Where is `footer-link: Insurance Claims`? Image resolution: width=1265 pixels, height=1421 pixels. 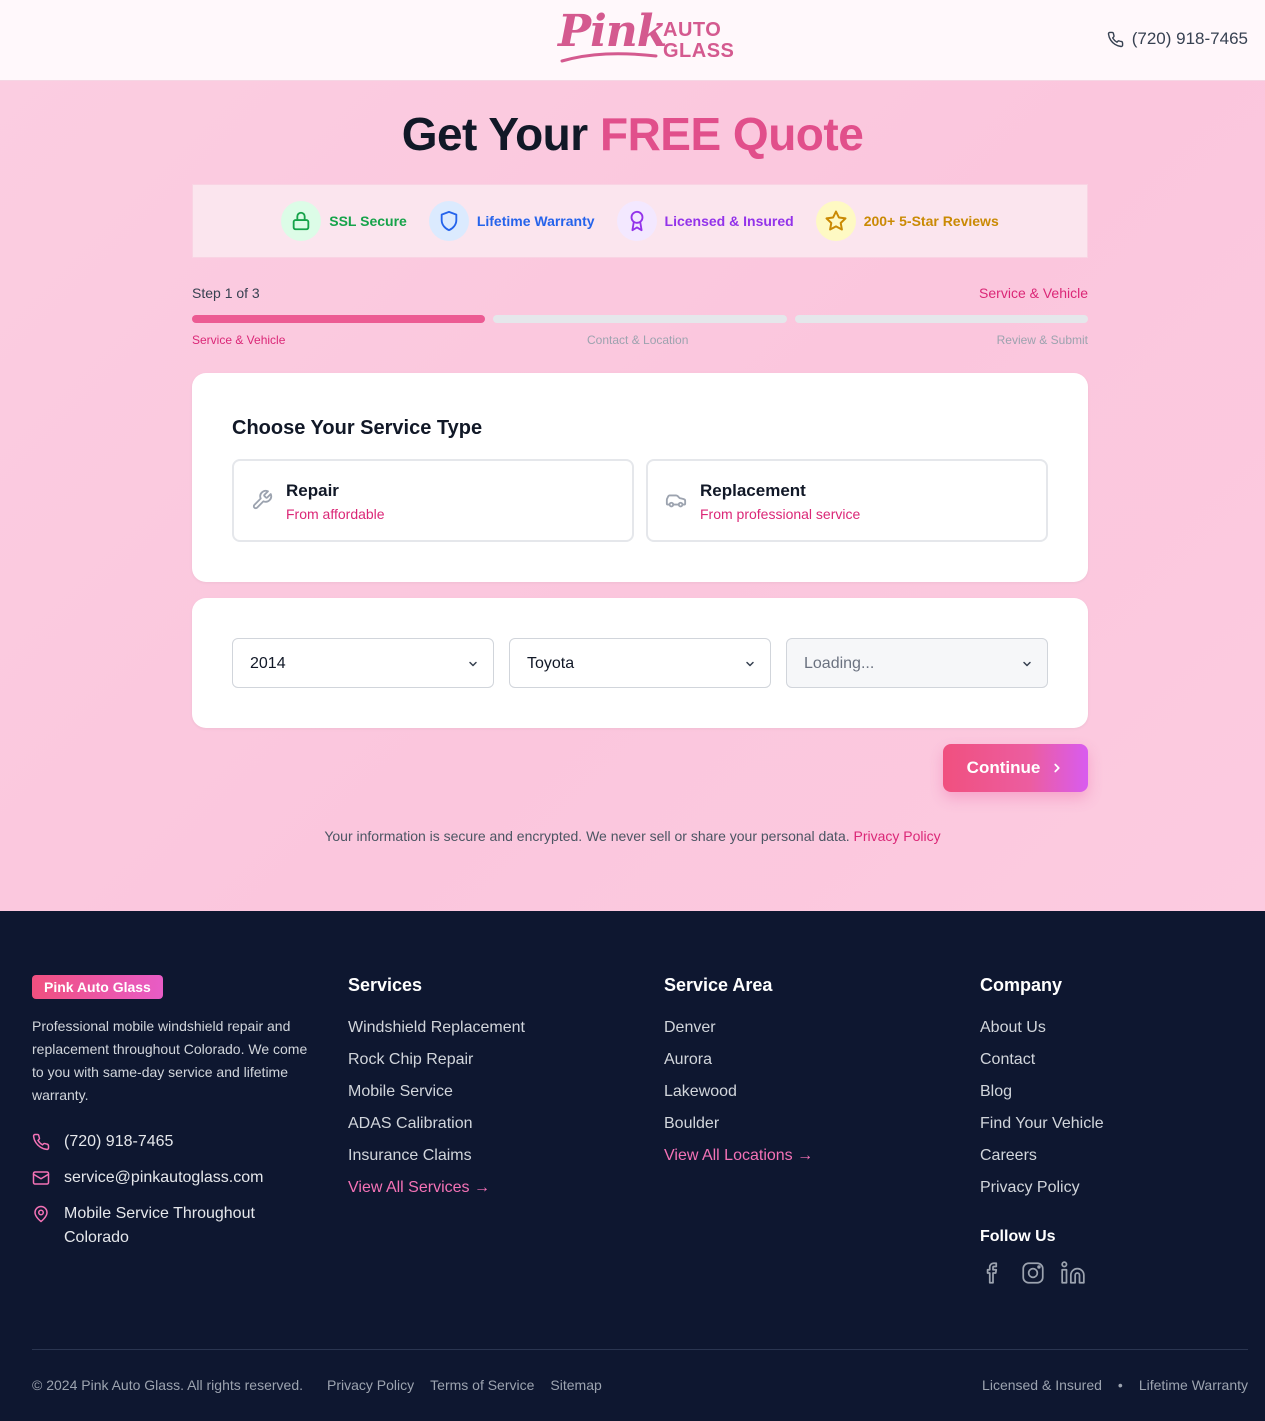 footer-link: Insurance Claims is located at coordinates (436, 1161).